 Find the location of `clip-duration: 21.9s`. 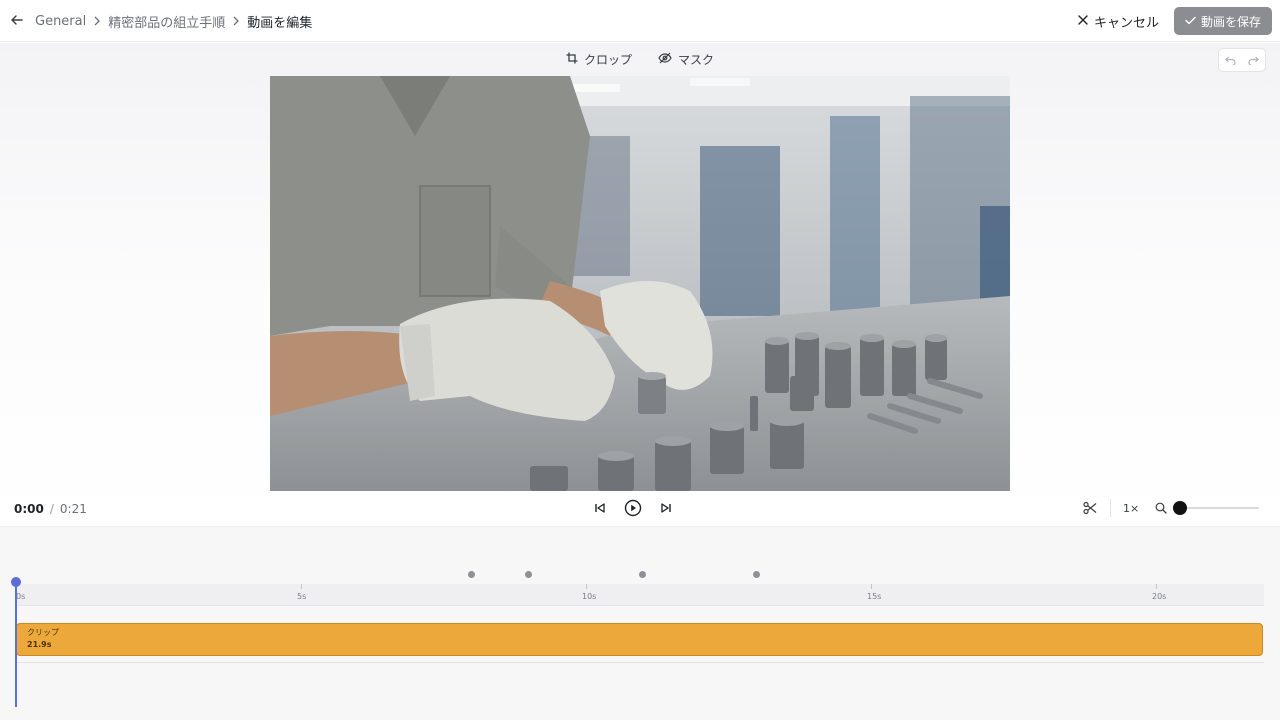

clip-duration: 21.9s is located at coordinates (39, 644).